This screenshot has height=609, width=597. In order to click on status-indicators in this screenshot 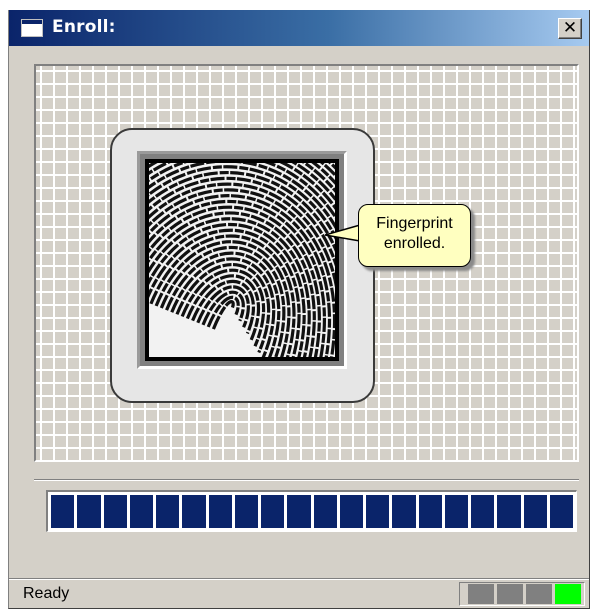, I will do `click(522, 594)`.